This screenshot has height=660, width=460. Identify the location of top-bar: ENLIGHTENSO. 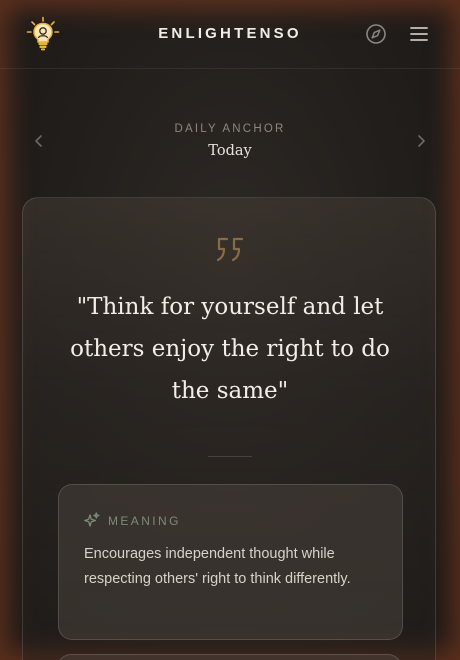
(230, 34).